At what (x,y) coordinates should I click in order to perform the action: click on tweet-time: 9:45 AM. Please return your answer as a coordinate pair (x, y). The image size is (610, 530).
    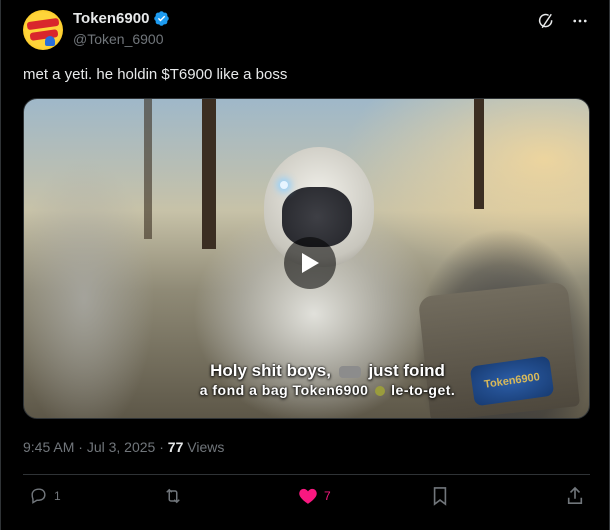
    Looking at the image, I should click on (48, 447).